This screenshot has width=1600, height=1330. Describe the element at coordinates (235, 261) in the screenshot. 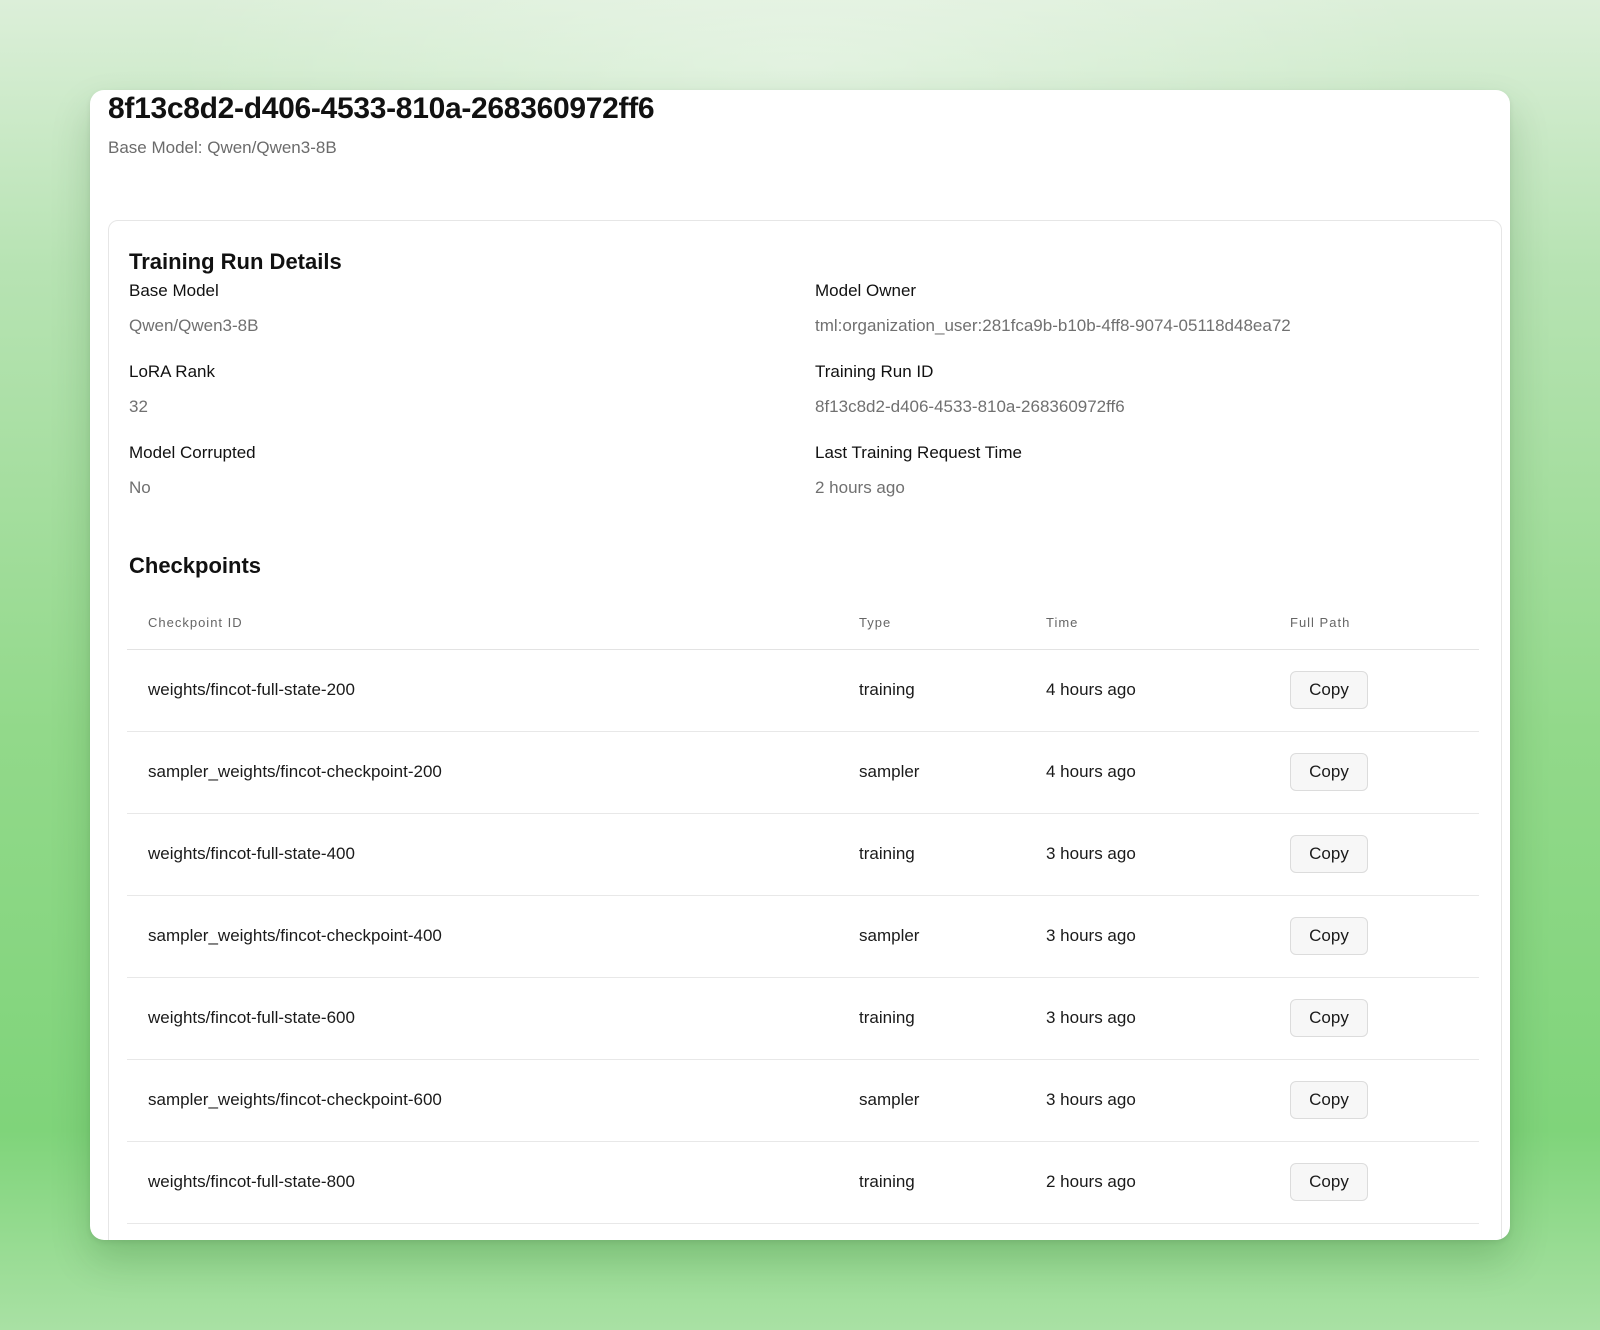

I see `details-section-title: Training Run Details` at that location.